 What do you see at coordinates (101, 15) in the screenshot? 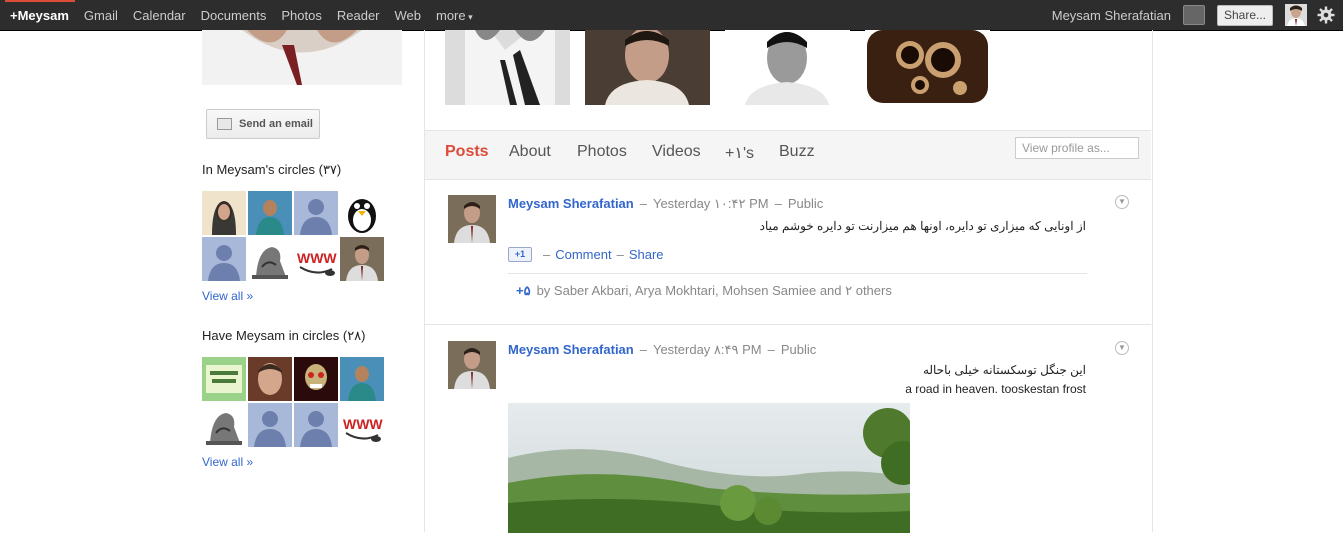
I see `nav-gmail: Gmail` at bounding box center [101, 15].